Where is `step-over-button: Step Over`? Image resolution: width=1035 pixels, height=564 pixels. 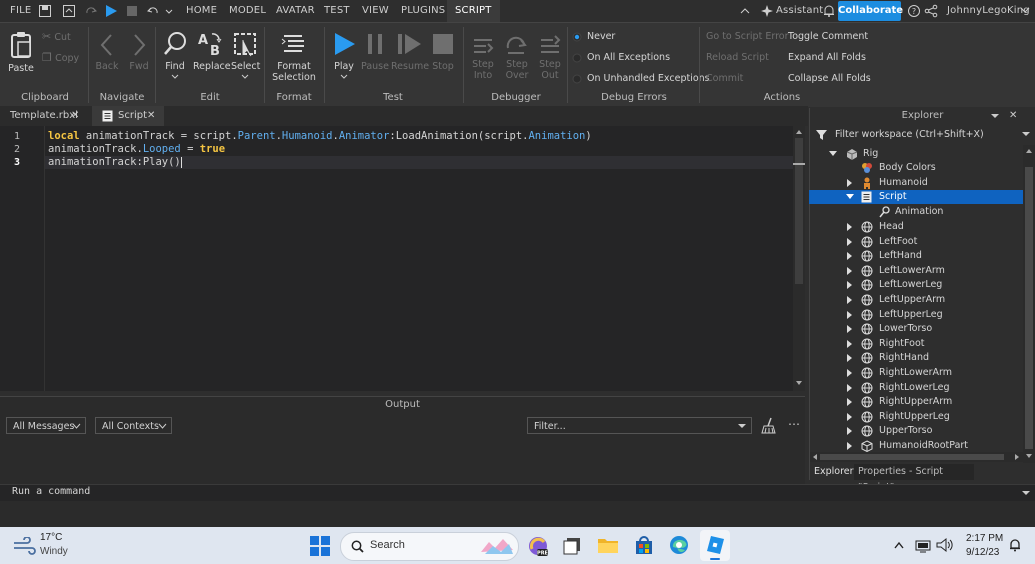
step-over-button: Step Over is located at coordinates (517, 56).